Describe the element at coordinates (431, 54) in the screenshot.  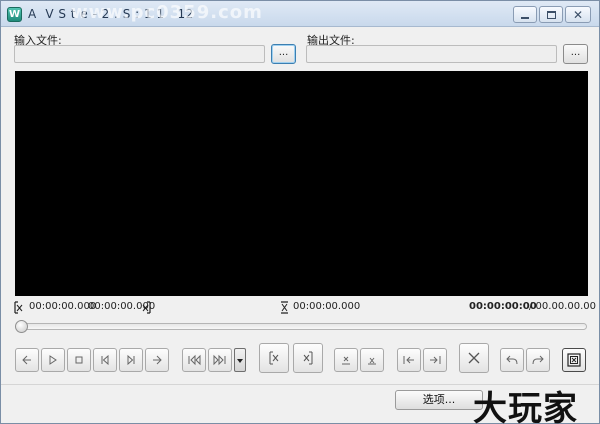
I see `output-file-field` at that location.